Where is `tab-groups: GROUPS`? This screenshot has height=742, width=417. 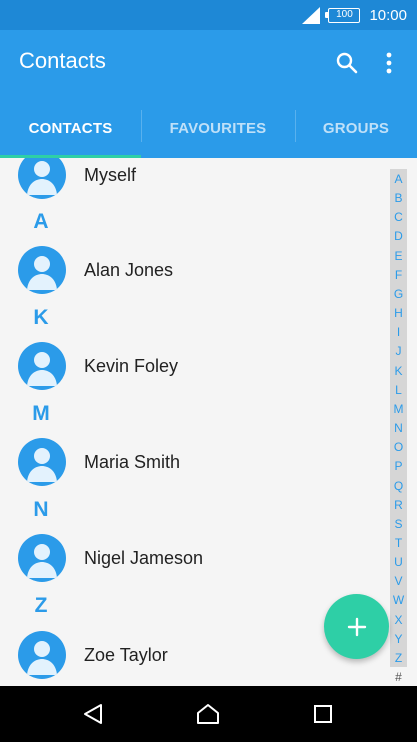 tab-groups: GROUPS is located at coordinates (356, 128).